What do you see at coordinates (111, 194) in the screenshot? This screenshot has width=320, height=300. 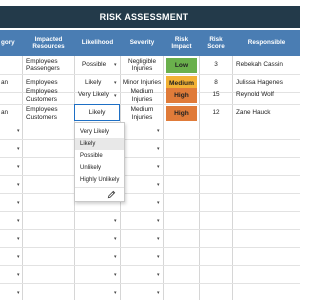 I see `pencil-icon` at bounding box center [111, 194].